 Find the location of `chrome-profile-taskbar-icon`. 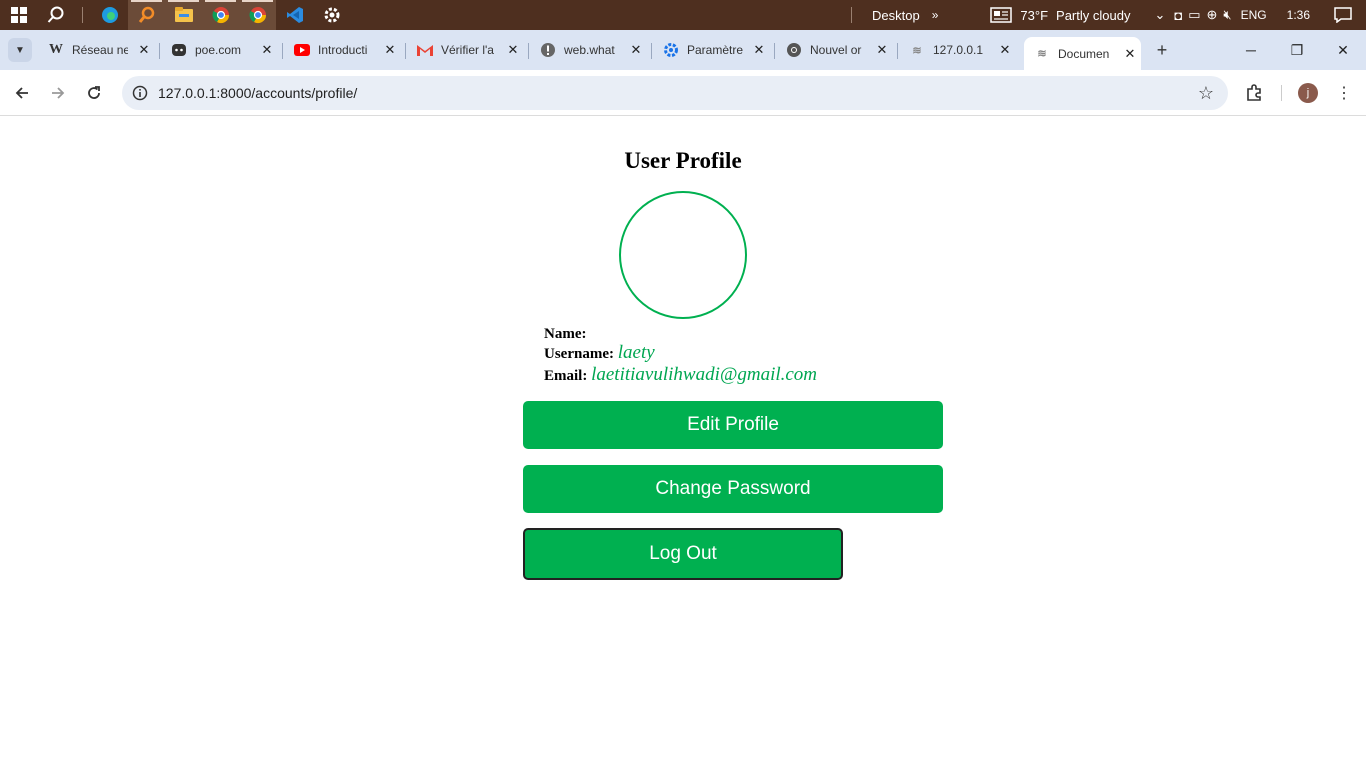

chrome-profile-taskbar-icon is located at coordinates (257, 15).